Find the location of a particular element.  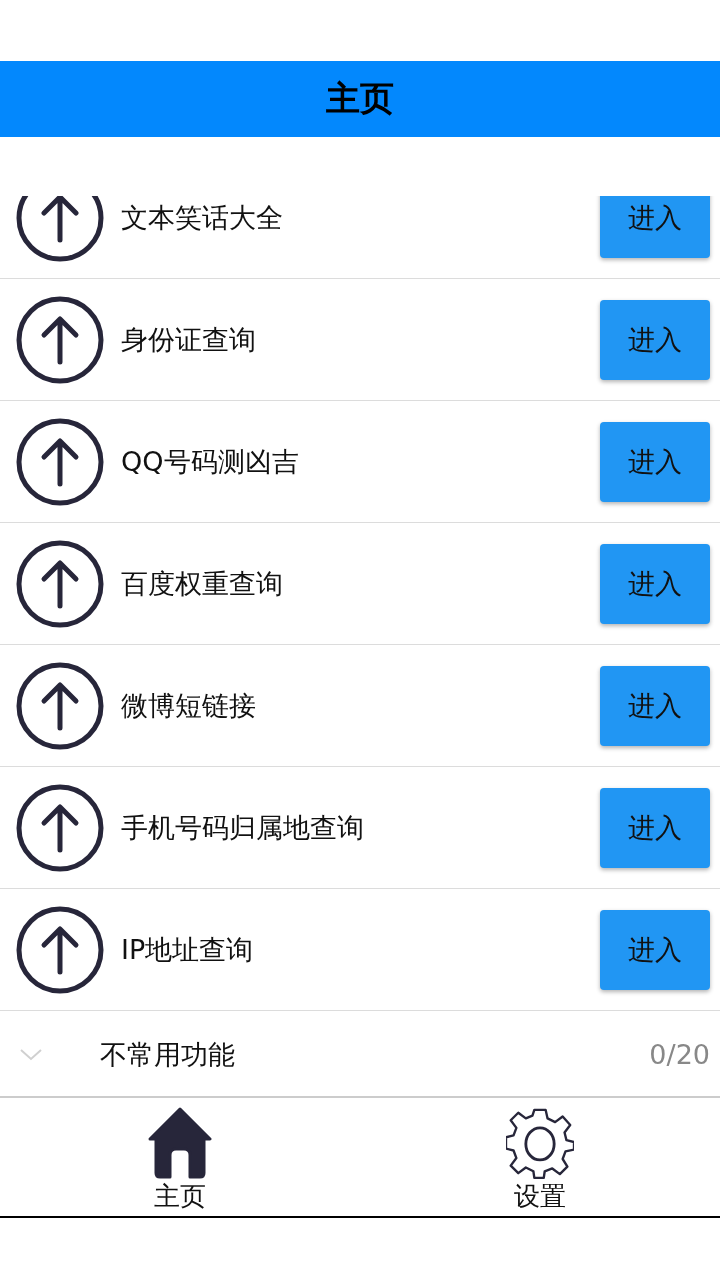

group-count: 0/20 is located at coordinates (679, 1054).